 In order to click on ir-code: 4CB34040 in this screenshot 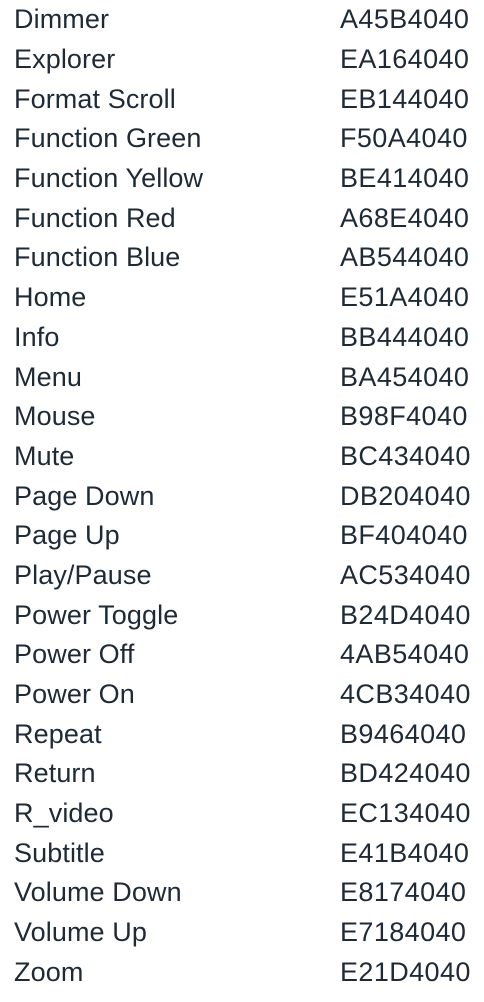, I will do `click(405, 694)`.